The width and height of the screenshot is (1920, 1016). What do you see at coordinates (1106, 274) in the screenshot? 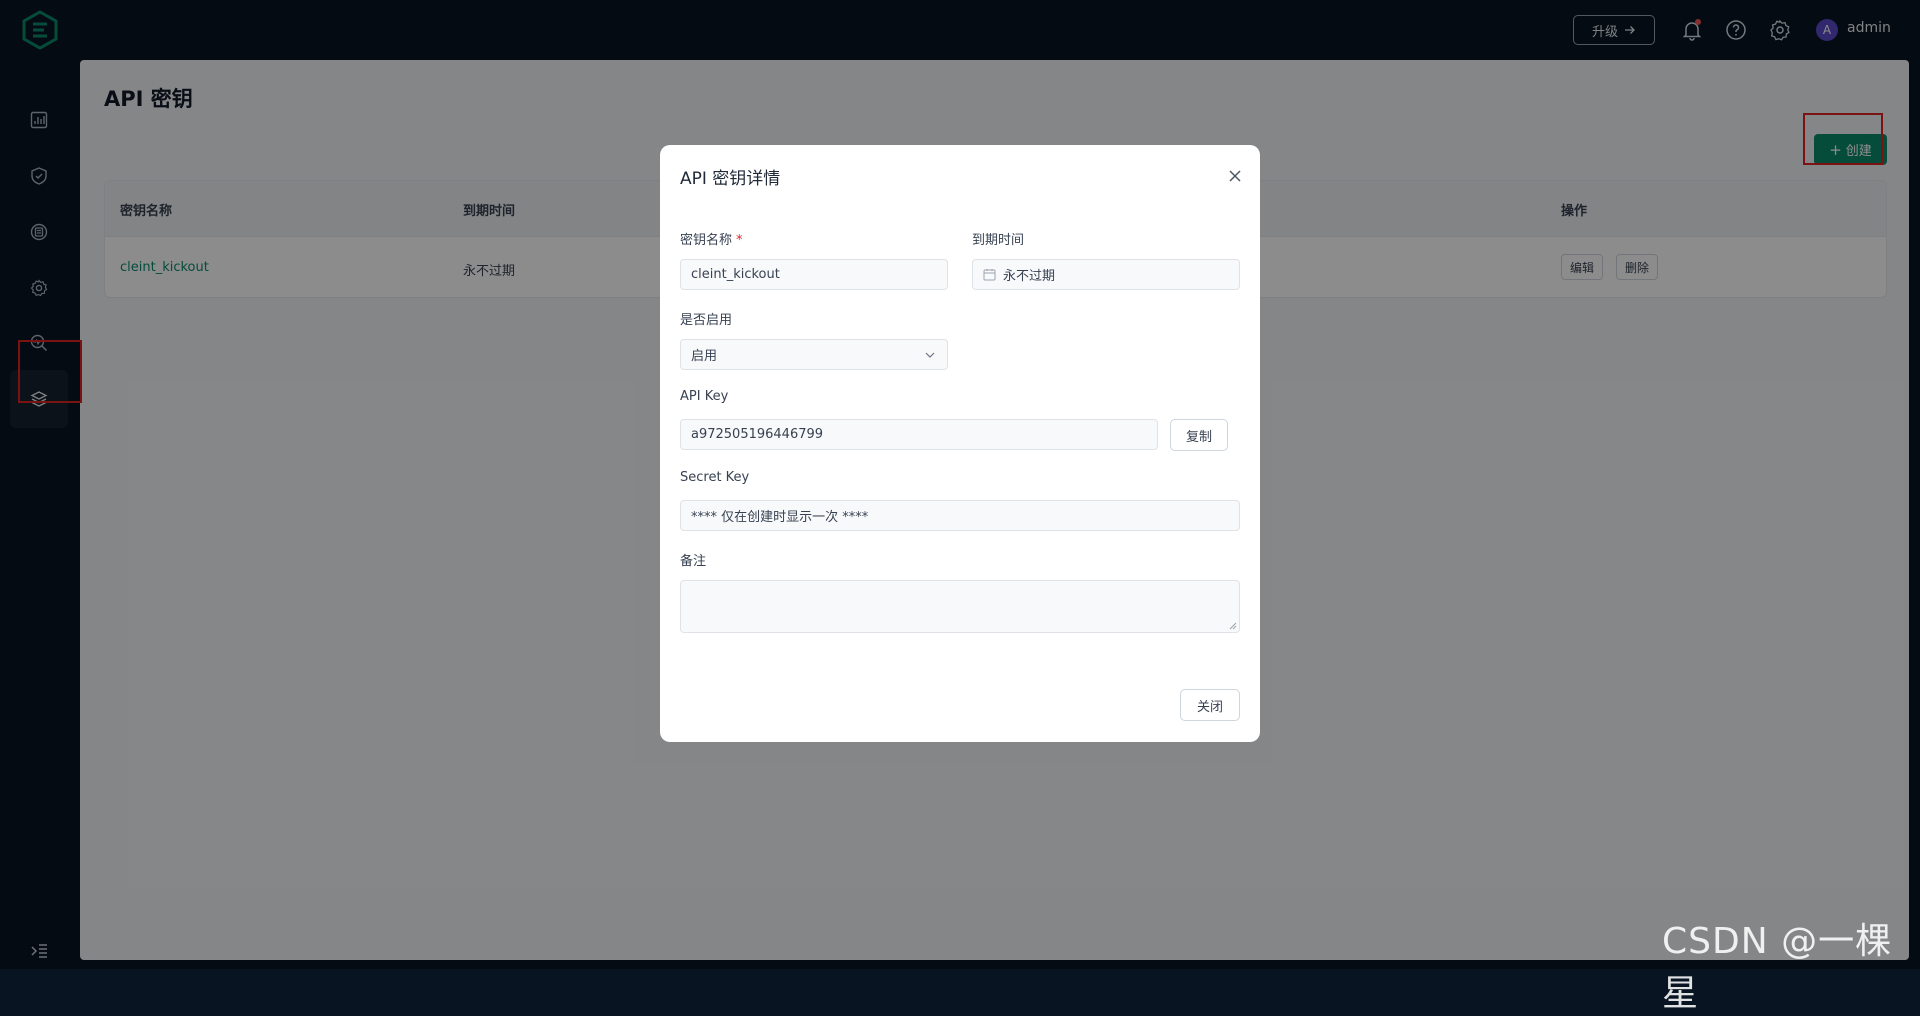
I see `expire-date-picker: 永不过期` at bounding box center [1106, 274].